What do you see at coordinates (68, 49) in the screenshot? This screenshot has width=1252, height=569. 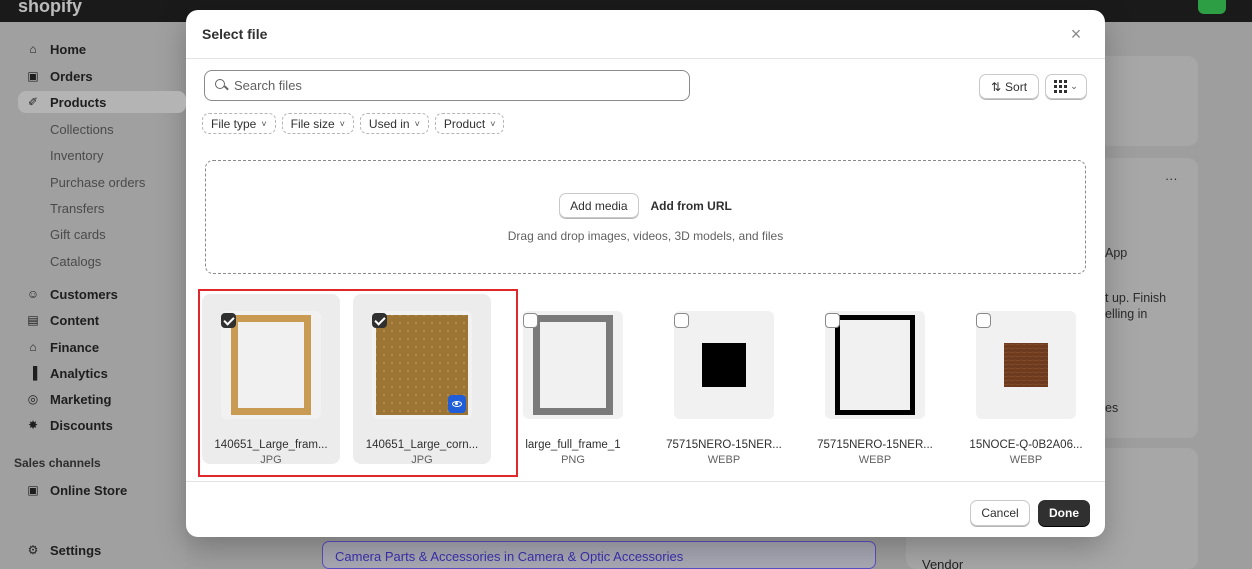 I see `sidebar-item-label: Home` at bounding box center [68, 49].